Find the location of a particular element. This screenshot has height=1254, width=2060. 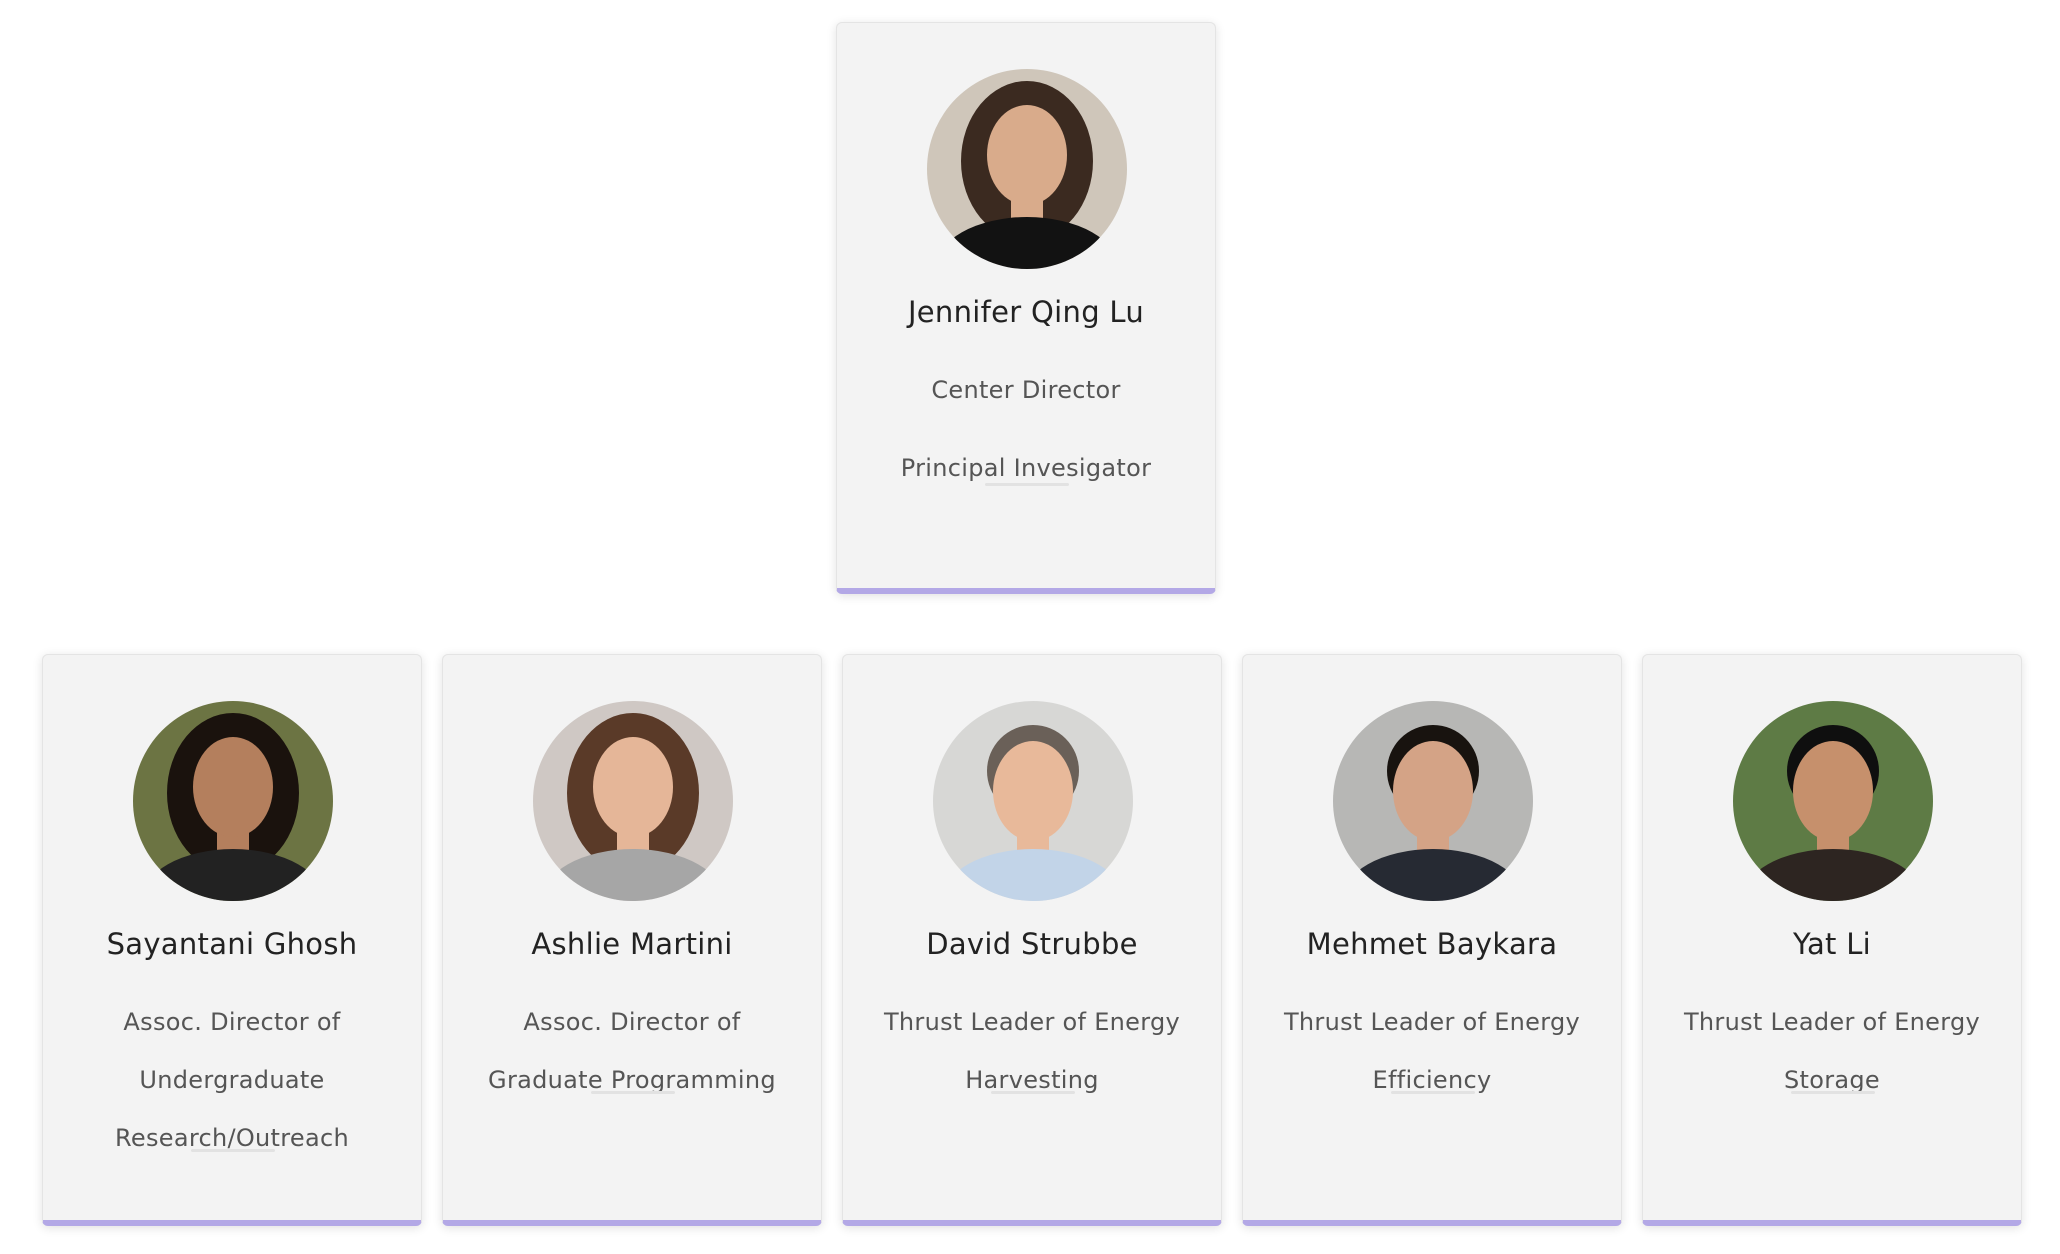

person-card: Yat Li Thrust Leader of Energy Storage is located at coordinates (1832, 940).